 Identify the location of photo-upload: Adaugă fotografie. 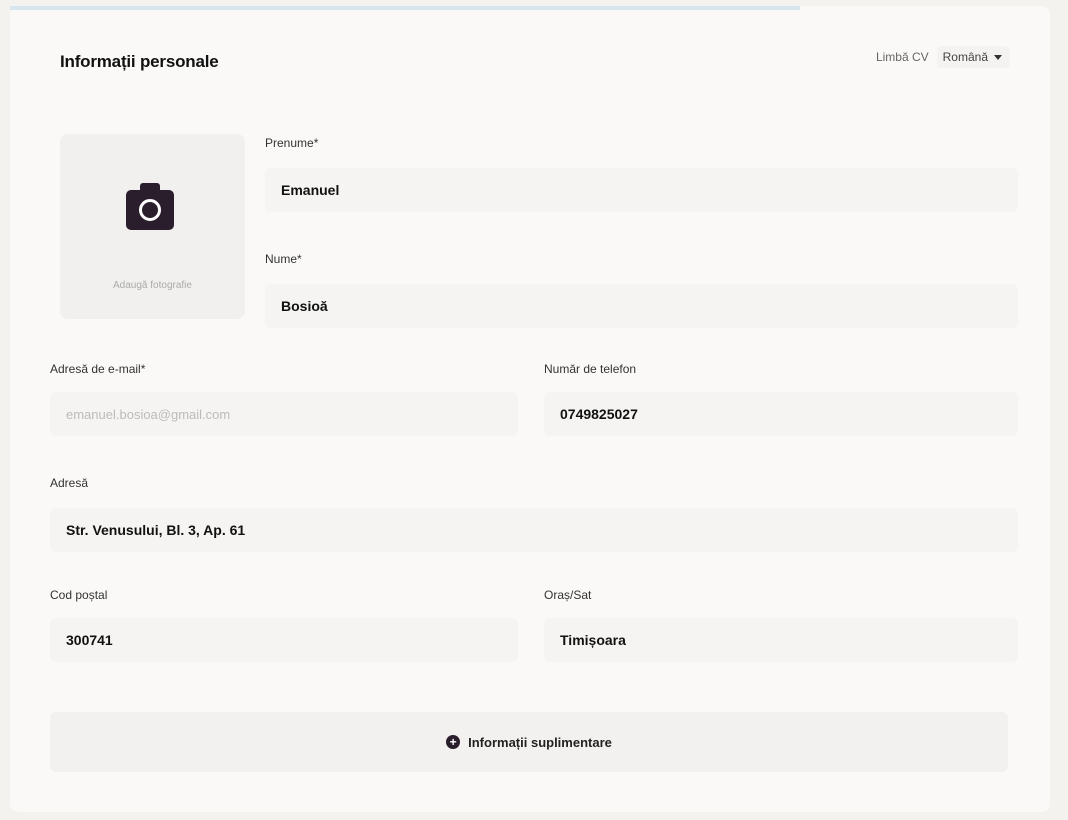
(152, 226).